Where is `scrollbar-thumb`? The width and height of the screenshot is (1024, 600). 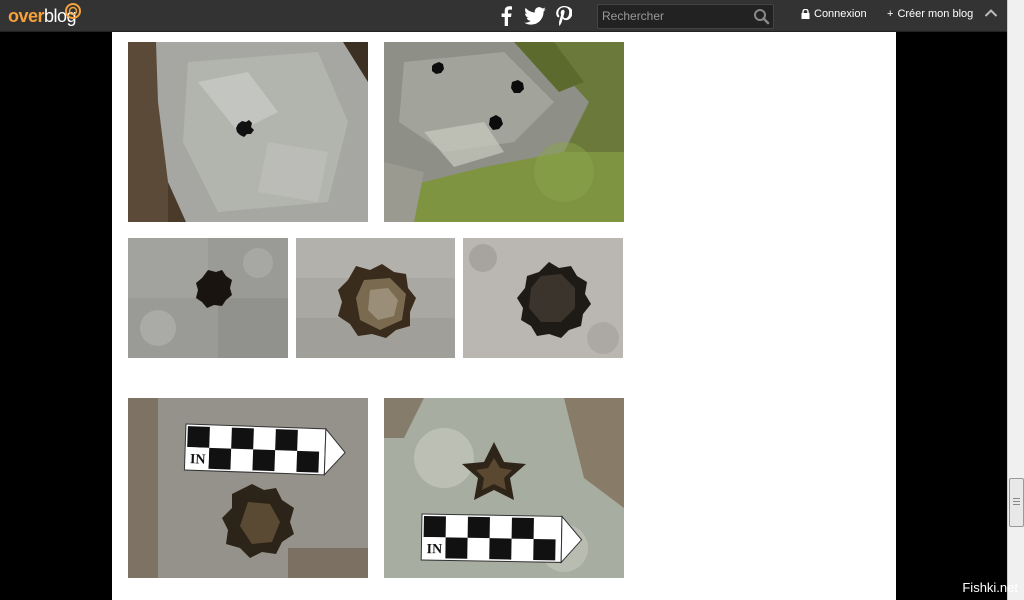
scrollbar-thumb is located at coordinates (1016, 502).